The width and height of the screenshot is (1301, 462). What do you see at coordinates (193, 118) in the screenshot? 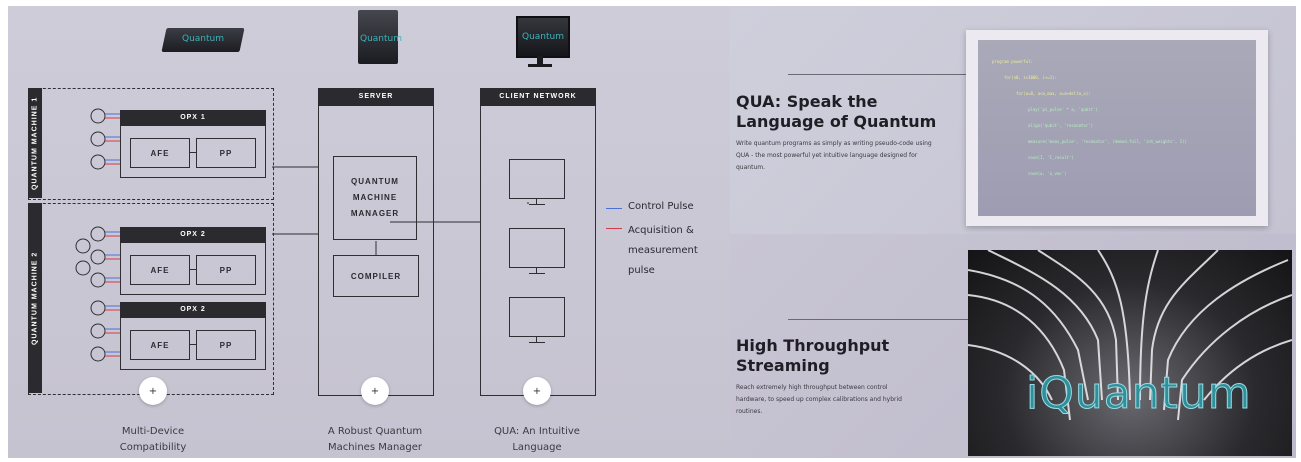
I see `opx-title: OPX 1` at bounding box center [193, 118].